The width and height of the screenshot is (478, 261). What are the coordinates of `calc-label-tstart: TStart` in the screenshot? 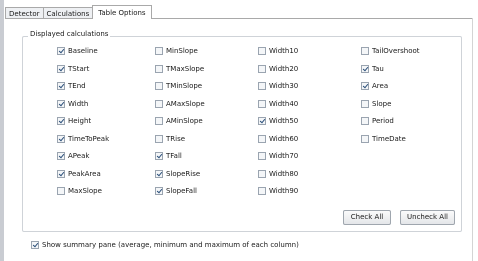 It's located at (79, 68).